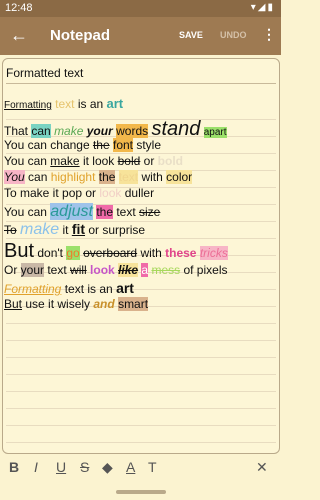 The height and width of the screenshot is (500, 320). Describe the element at coordinates (104, 304) in the screenshot. I see `text-span: and` at that location.